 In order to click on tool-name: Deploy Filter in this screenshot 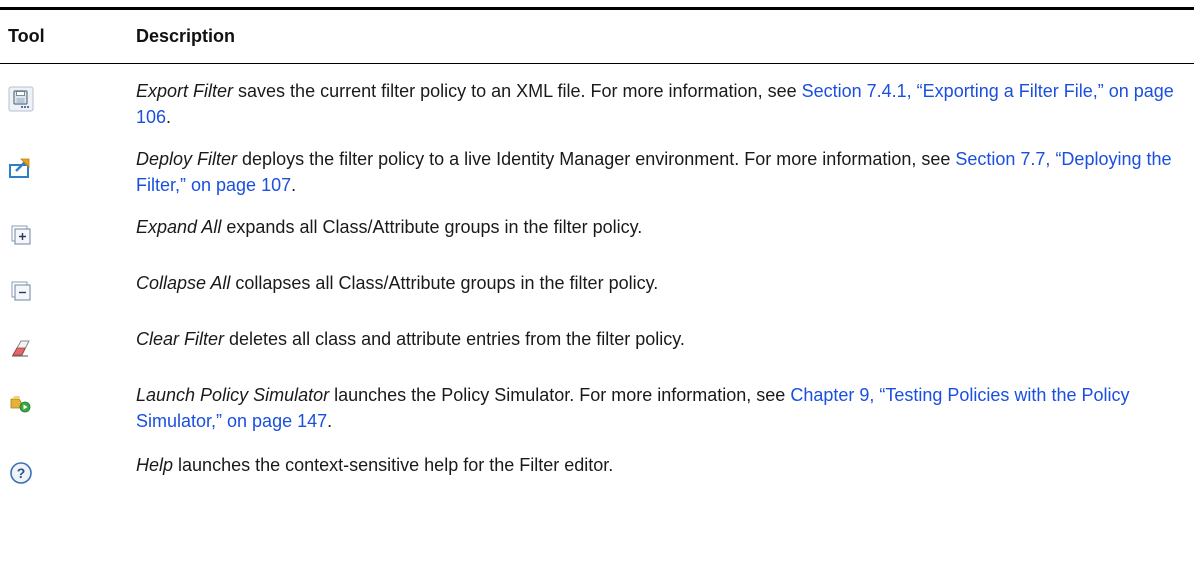, I will do `click(187, 159)`.